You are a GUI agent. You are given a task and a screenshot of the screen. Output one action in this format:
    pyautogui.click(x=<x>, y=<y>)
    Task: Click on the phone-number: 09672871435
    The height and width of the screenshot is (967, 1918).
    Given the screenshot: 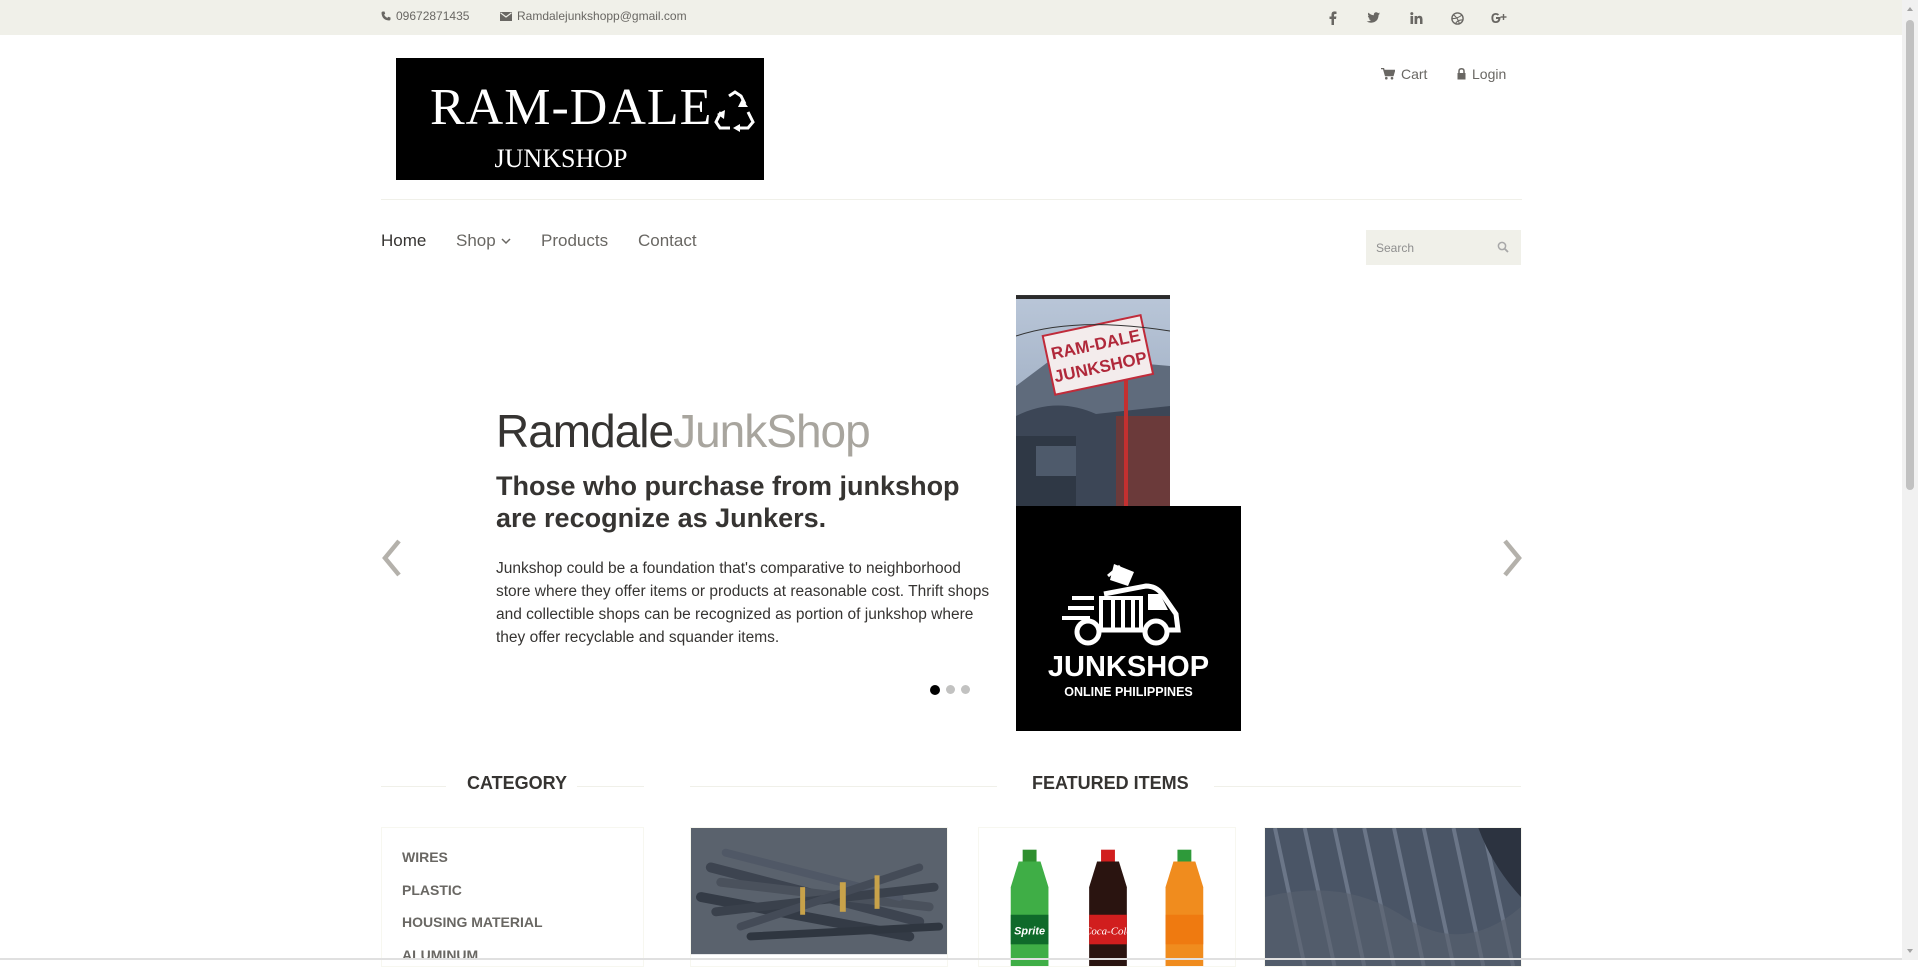 What is the action you would take?
    pyautogui.click(x=432, y=16)
    